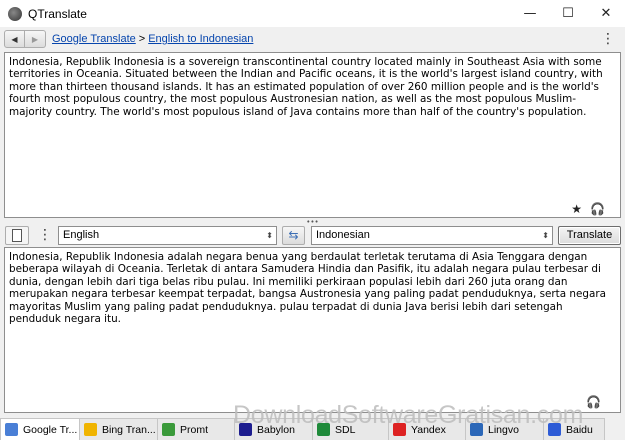  Describe the element at coordinates (312, 13) in the screenshot. I see `title-bar: QTranslate — ☐ ✕` at that location.